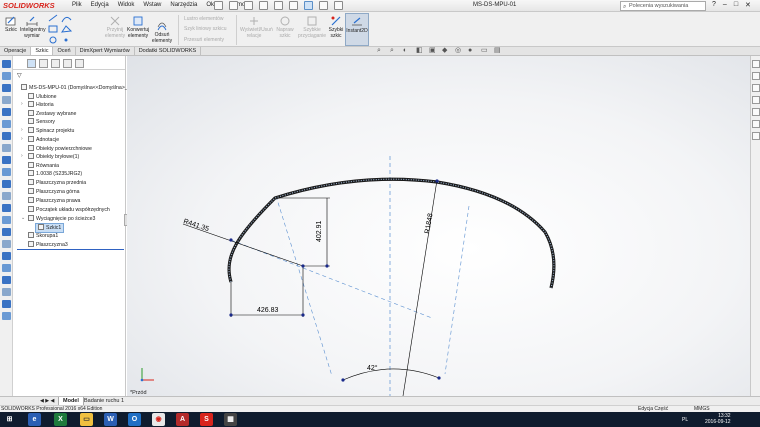  What do you see at coordinates (54, 201) in the screenshot?
I see `tree-item-right-plane: Płaszczyzna prawa` at bounding box center [54, 201].